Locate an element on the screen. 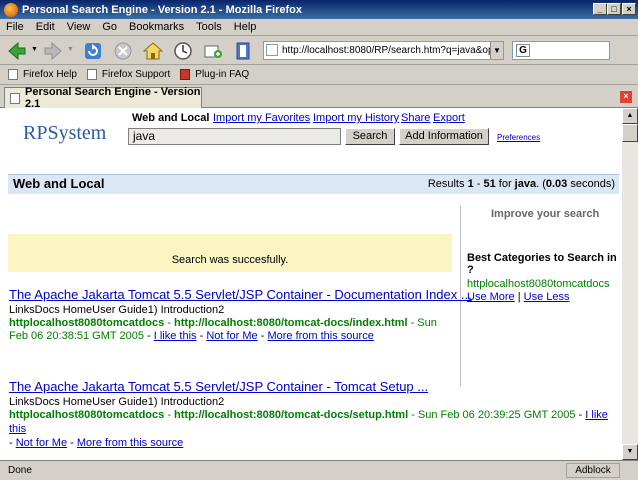 The width and height of the screenshot is (638, 480). forward-dropdown-icon: ▼ is located at coordinates (70, 49).